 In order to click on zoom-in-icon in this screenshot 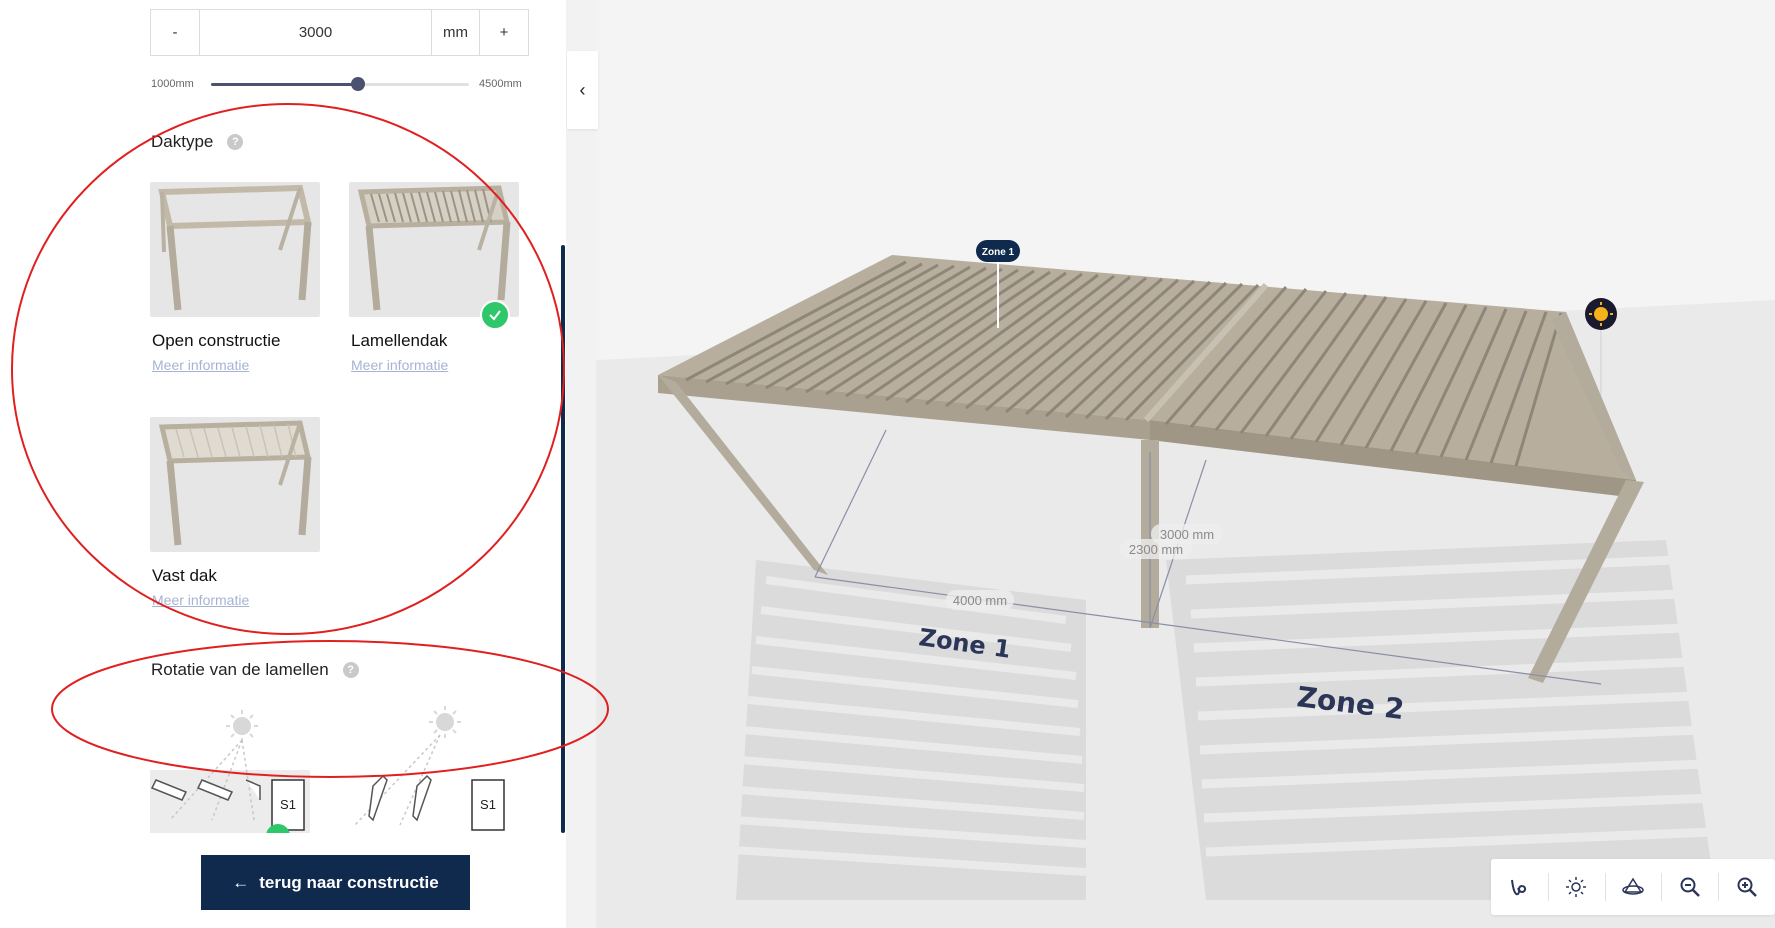, I will do `click(1746, 887)`.